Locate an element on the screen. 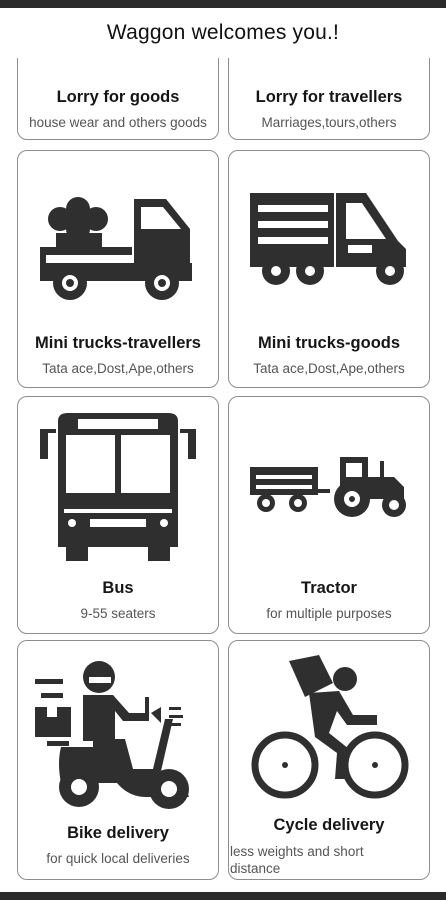 The image size is (446, 900). mini-truck-travellers-icon is located at coordinates (116, 248).